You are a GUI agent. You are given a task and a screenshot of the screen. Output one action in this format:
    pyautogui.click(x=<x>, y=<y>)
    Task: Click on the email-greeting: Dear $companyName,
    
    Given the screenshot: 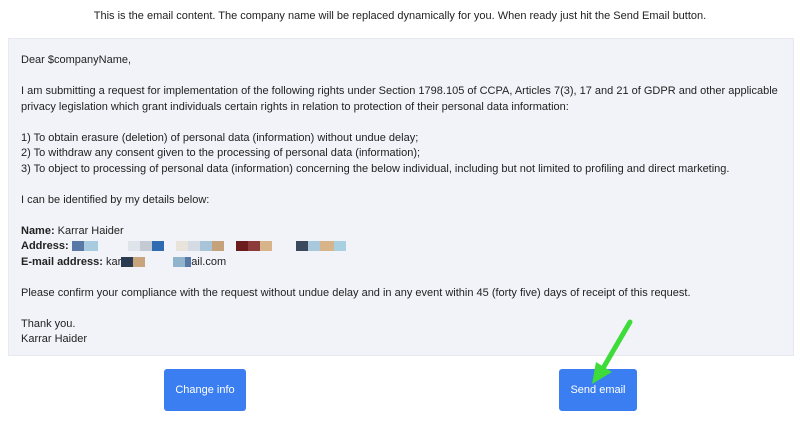 What is the action you would take?
    pyautogui.click(x=76, y=60)
    